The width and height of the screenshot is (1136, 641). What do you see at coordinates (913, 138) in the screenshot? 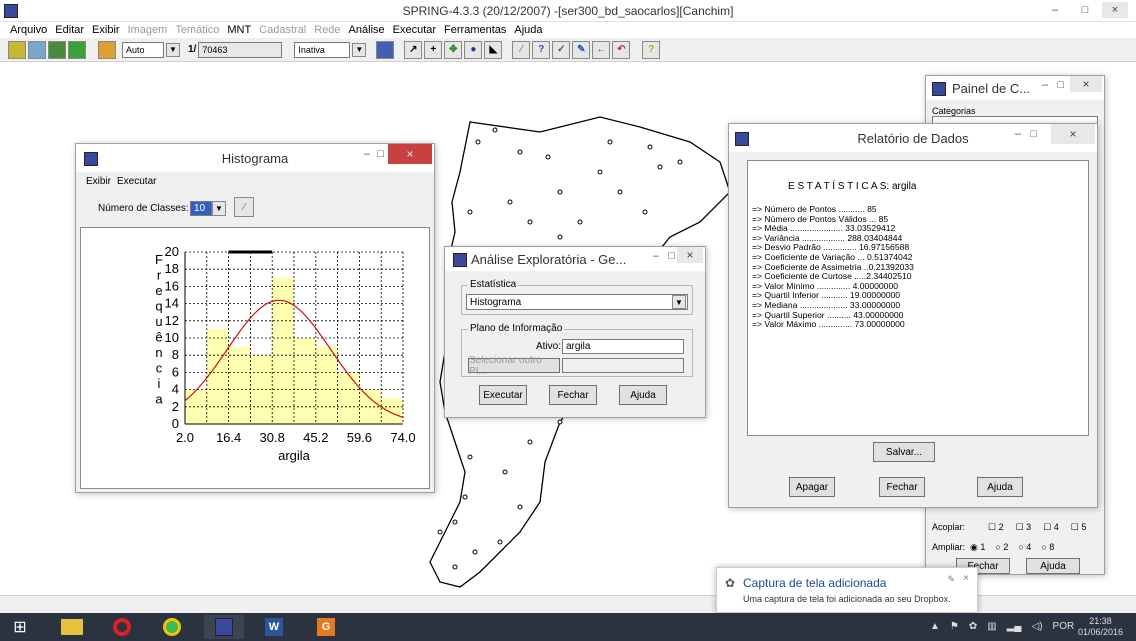
I see `relatorio-title: Relatório de Dados` at bounding box center [913, 138].